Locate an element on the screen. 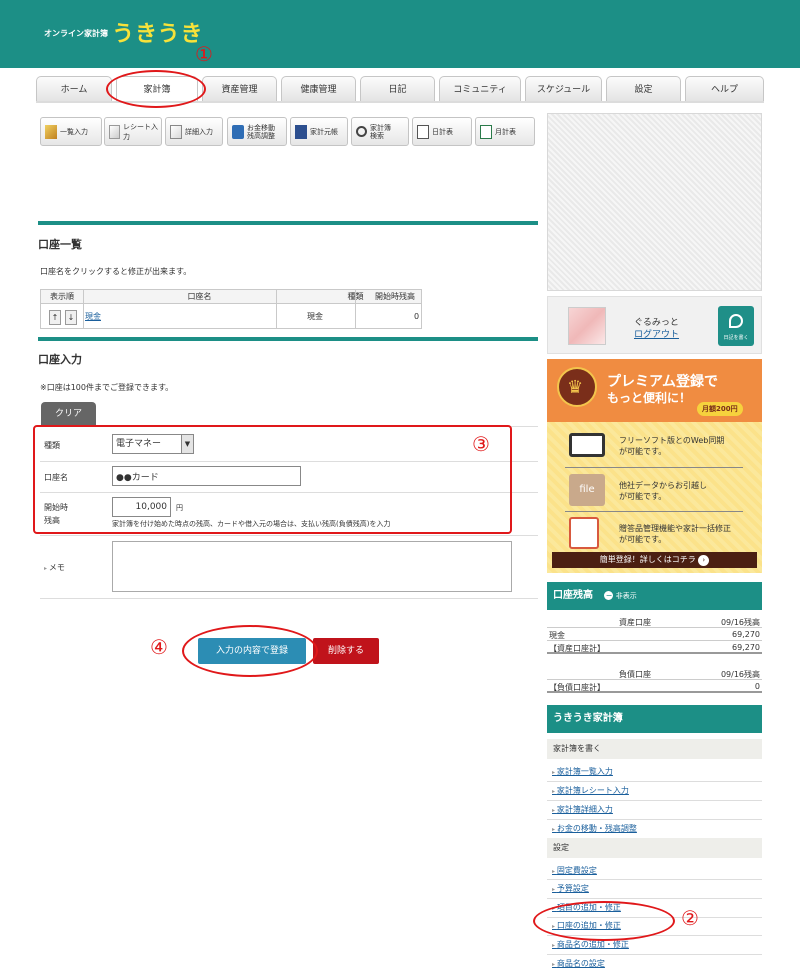 The height and width of the screenshot is (975, 800). account-balance: 0 is located at coordinates (417, 316).